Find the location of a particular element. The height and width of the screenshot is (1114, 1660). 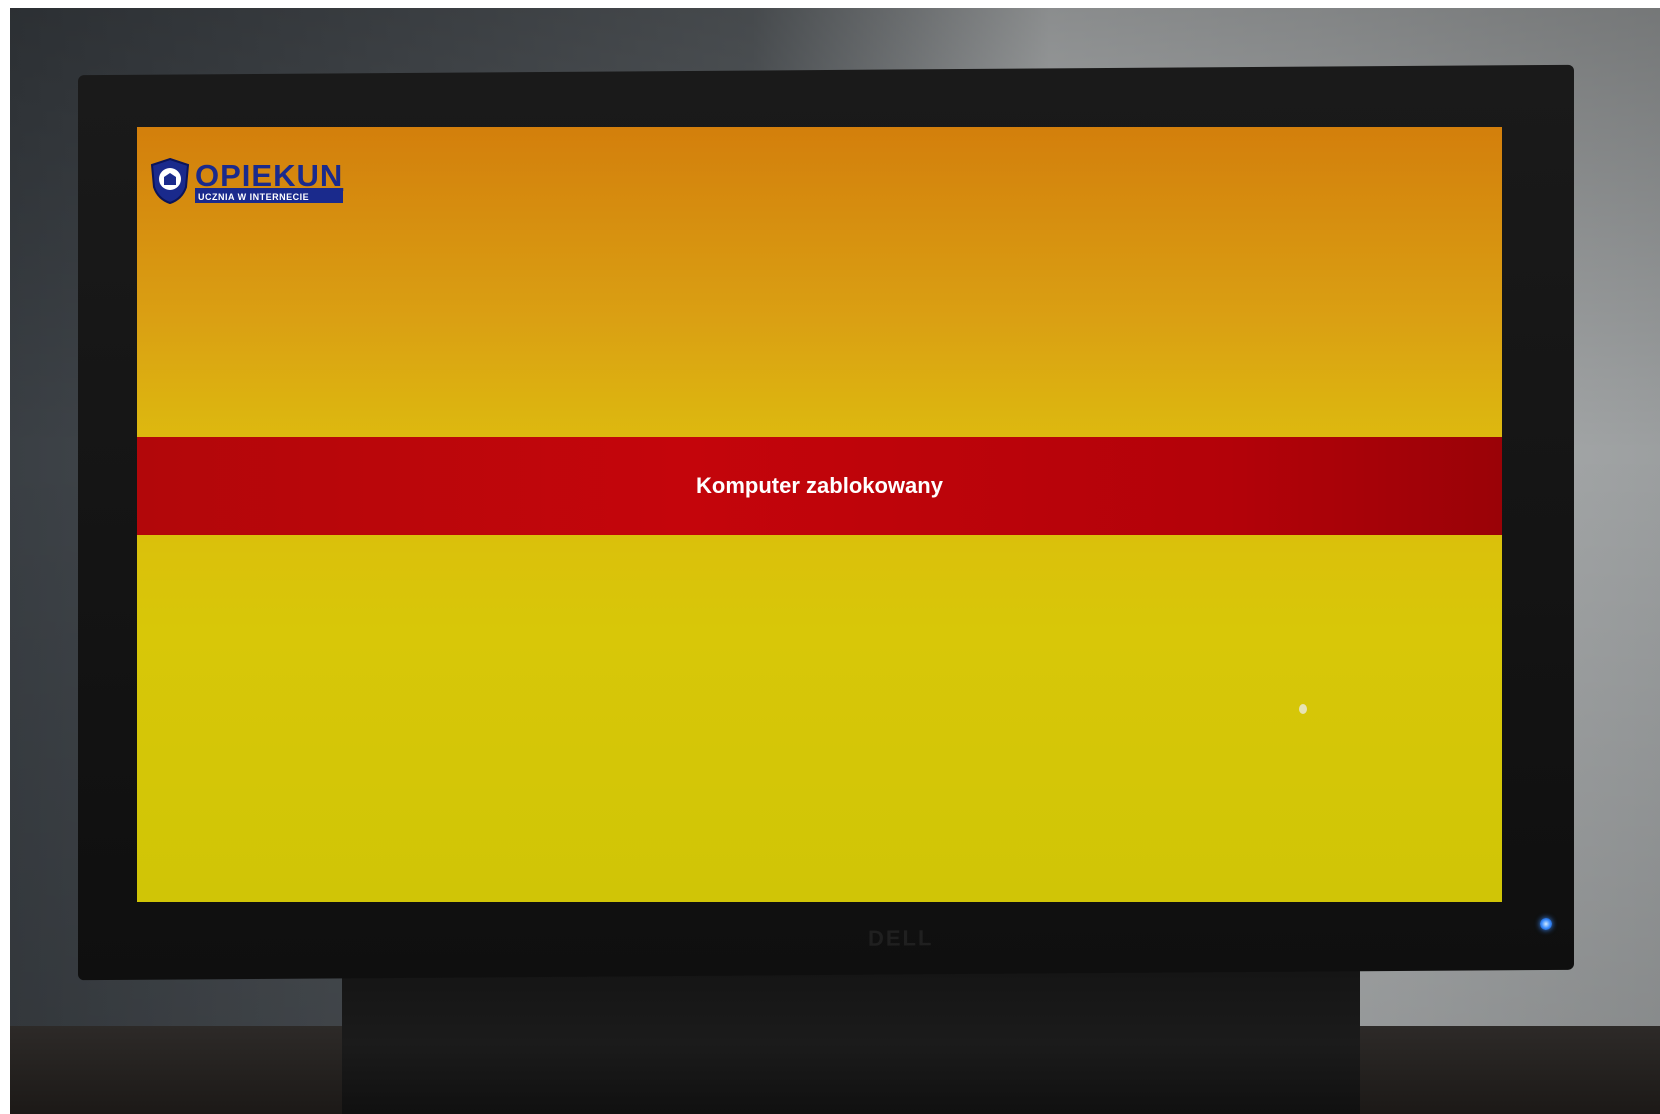

logo-subtitle: UCZNIA W INTERNECIE is located at coordinates (269, 196).